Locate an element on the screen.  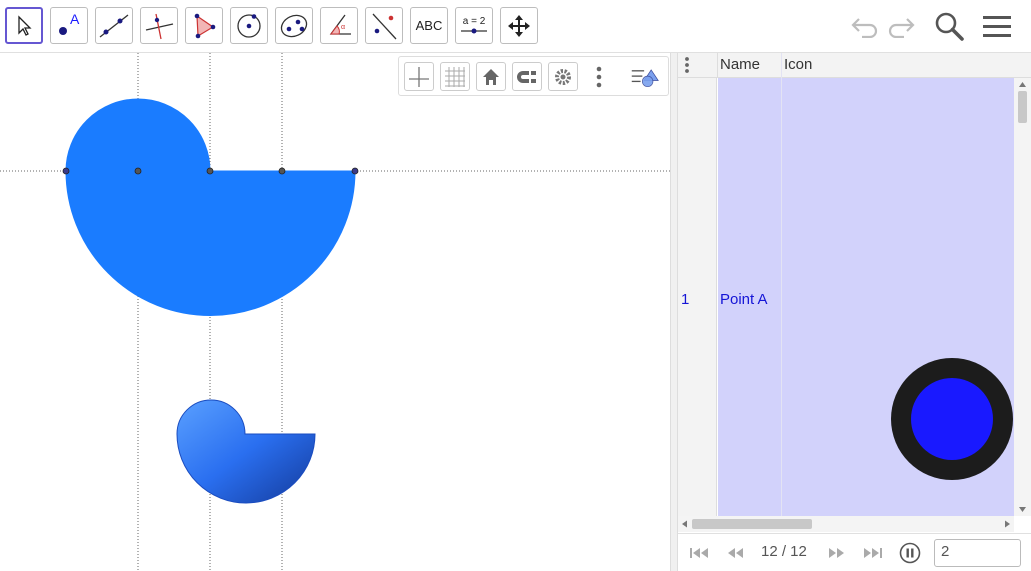
perpendicular-line-tool-button is located at coordinates (159, 25).